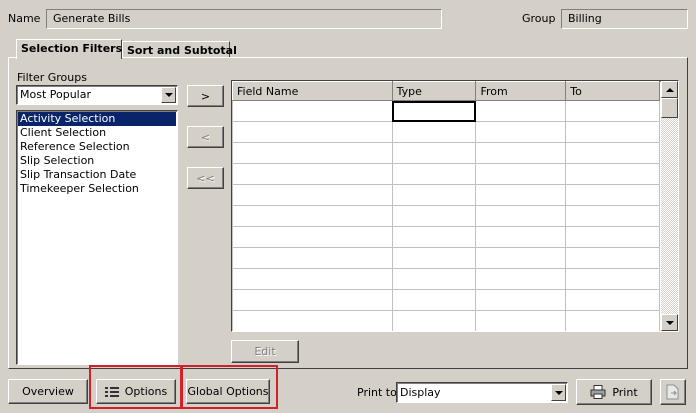  Describe the element at coordinates (72, 48) in the screenshot. I see `tab-selection-filters-label: Selection Filters` at that location.